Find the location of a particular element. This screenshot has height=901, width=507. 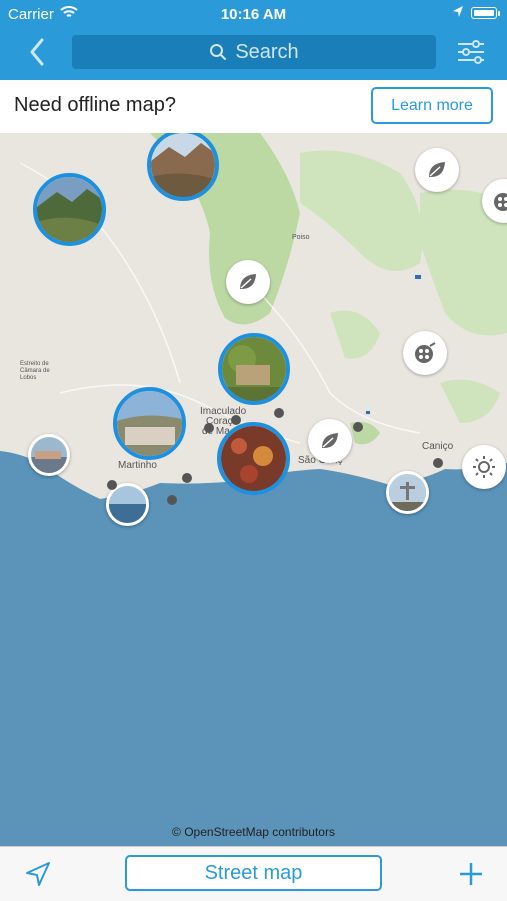

photo-marker-market is located at coordinates (253, 458).